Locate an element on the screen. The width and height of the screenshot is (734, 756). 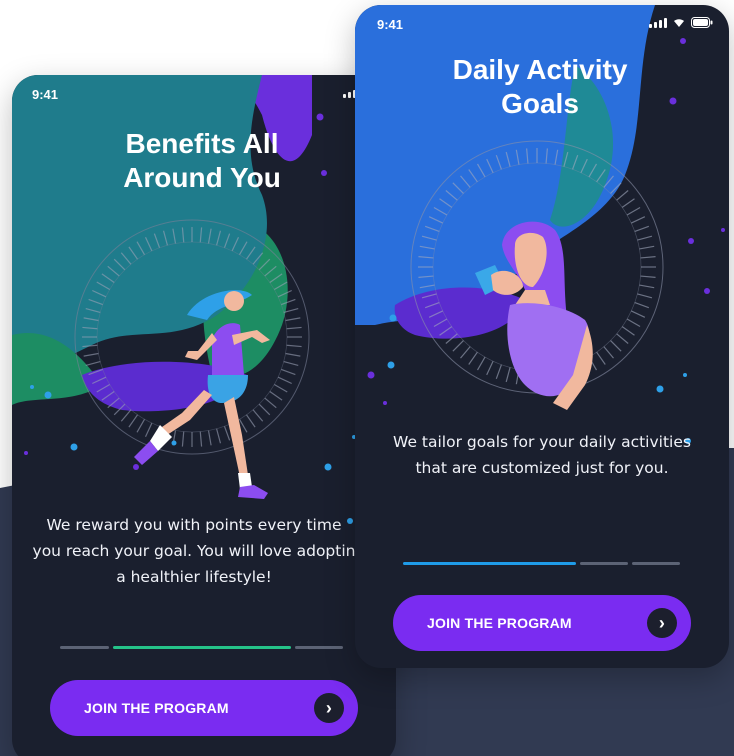
page-title: Daily Activity Goals is located at coordinates (540, 87).